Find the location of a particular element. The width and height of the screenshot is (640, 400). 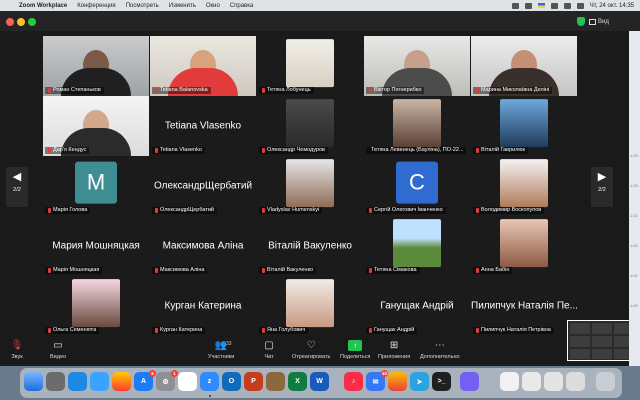

video-tile: Тетяна Сімакова is located at coordinates (417, 246).